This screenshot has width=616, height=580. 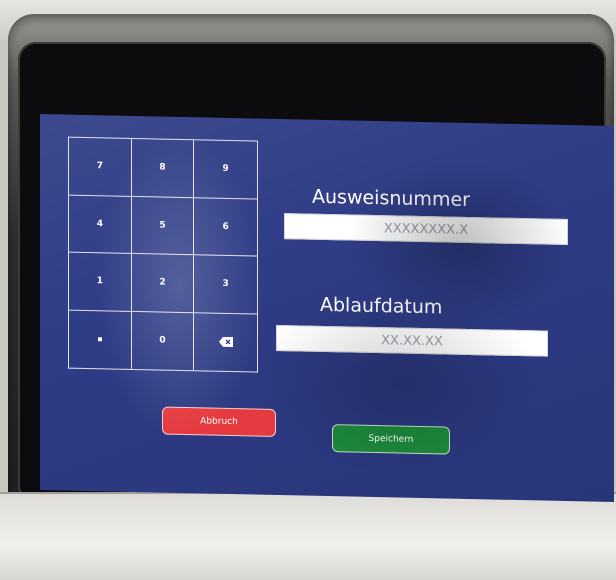 What do you see at coordinates (391, 198) in the screenshot?
I see `id-number-label: Ausweisnummer` at bounding box center [391, 198].